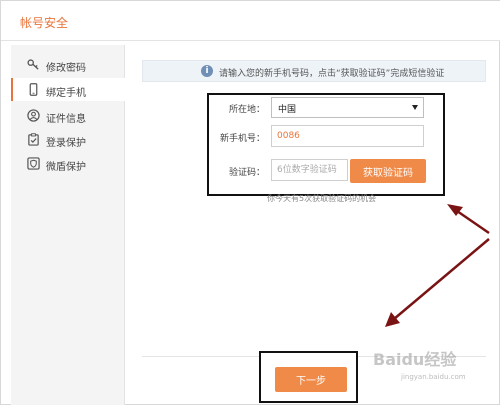 The width and height of the screenshot is (500, 405). I want to click on phone-icon, so click(33, 89).